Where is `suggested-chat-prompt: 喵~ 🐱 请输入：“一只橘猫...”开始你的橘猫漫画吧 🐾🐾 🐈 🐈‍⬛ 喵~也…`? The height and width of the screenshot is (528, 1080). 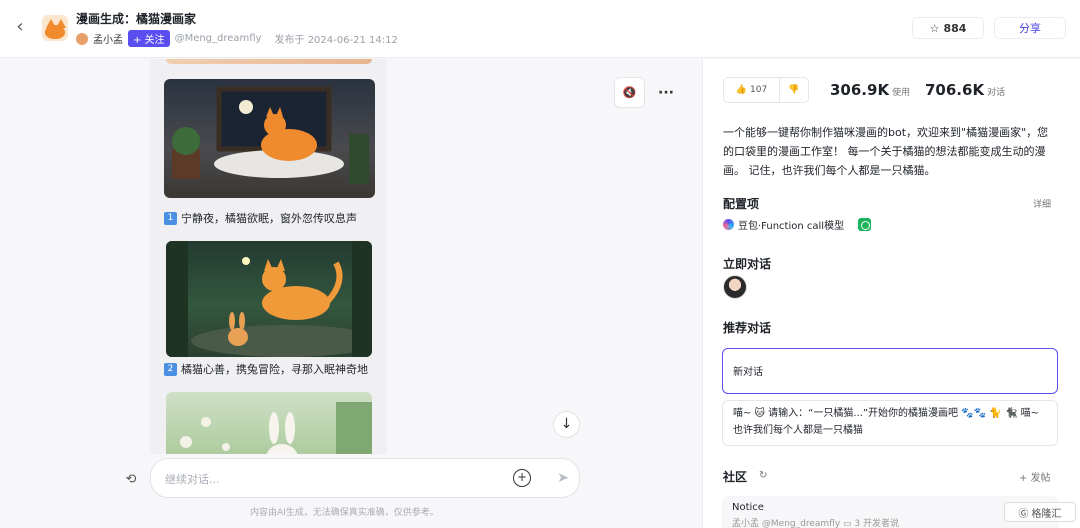 suggested-chat-prompt: 喵~ 🐱 请输入：“一只橘猫...”开始你的橘猫漫画吧 🐾🐾 🐈 🐈‍⬛ 喵~也… is located at coordinates (890, 423).